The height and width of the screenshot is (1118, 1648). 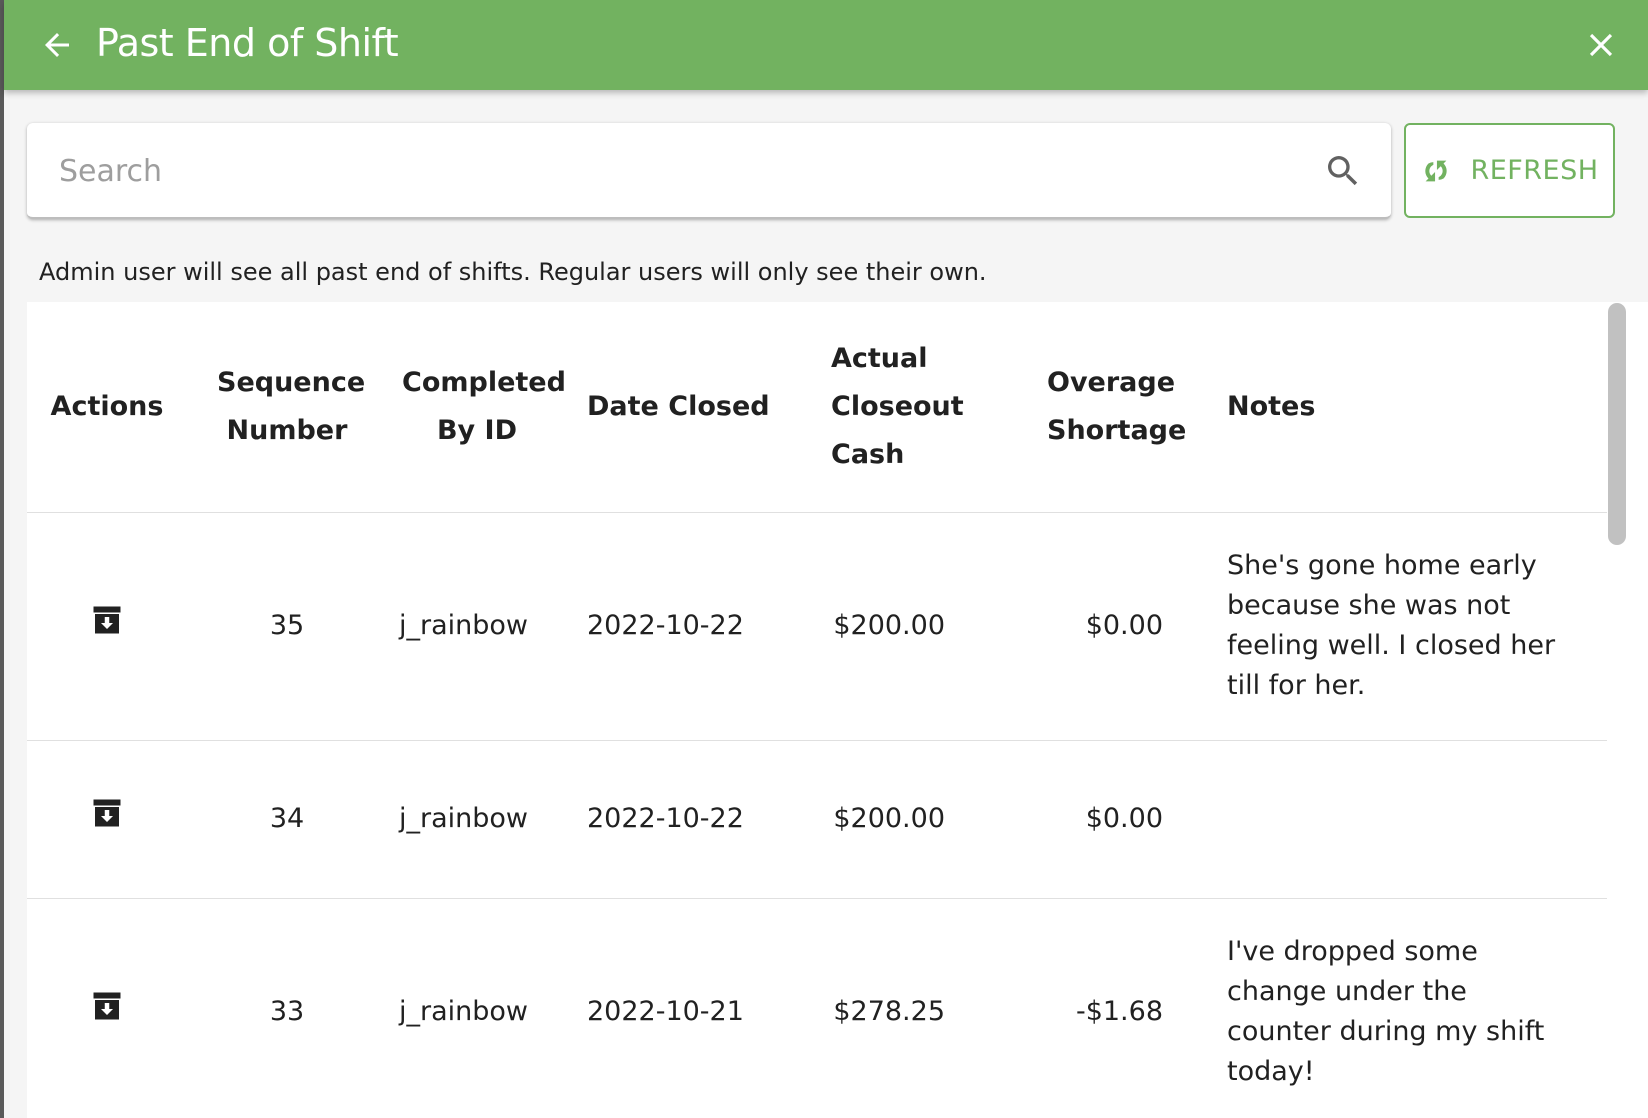 What do you see at coordinates (826, 45) in the screenshot?
I see `app-bar: Past End of Shift` at bounding box center [826, 45].